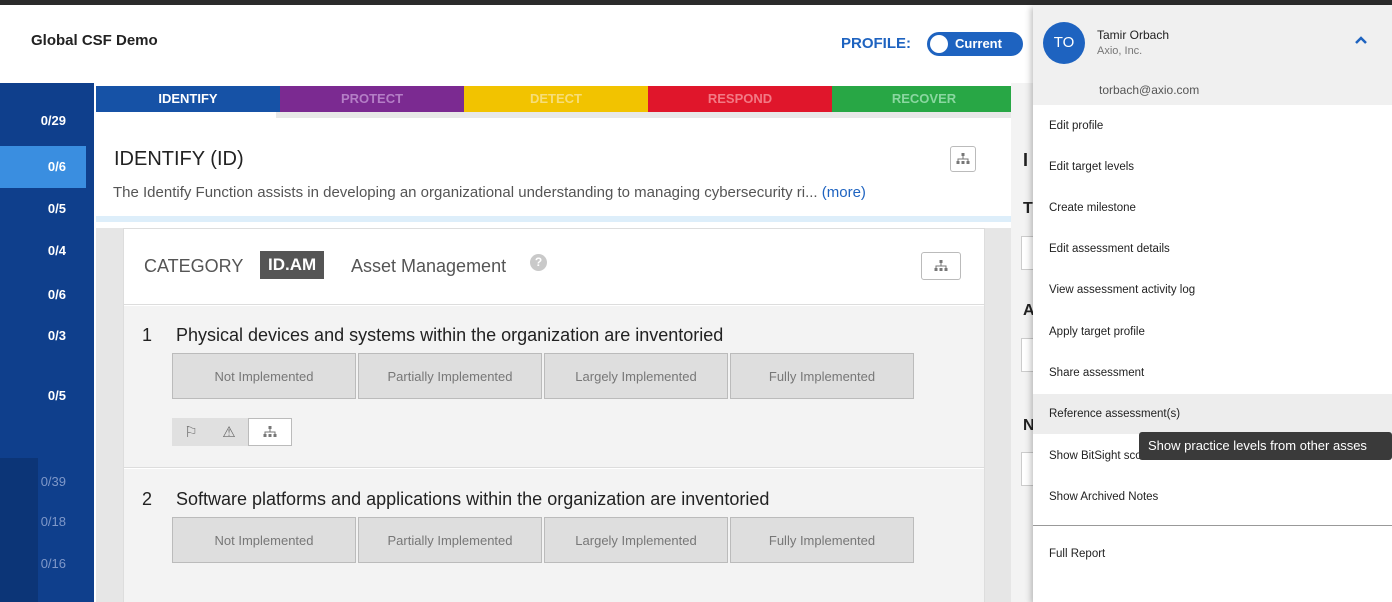  Describe the element at coordinates (53, 481) in the screenshot. I see `sidebar-item-score: 0/39` at that location.